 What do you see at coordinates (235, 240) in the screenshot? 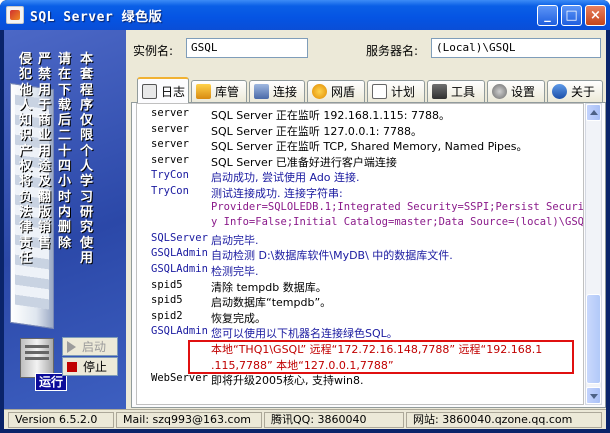
I see `log-message: 启动完毕.` at bounding box center [235, 240].